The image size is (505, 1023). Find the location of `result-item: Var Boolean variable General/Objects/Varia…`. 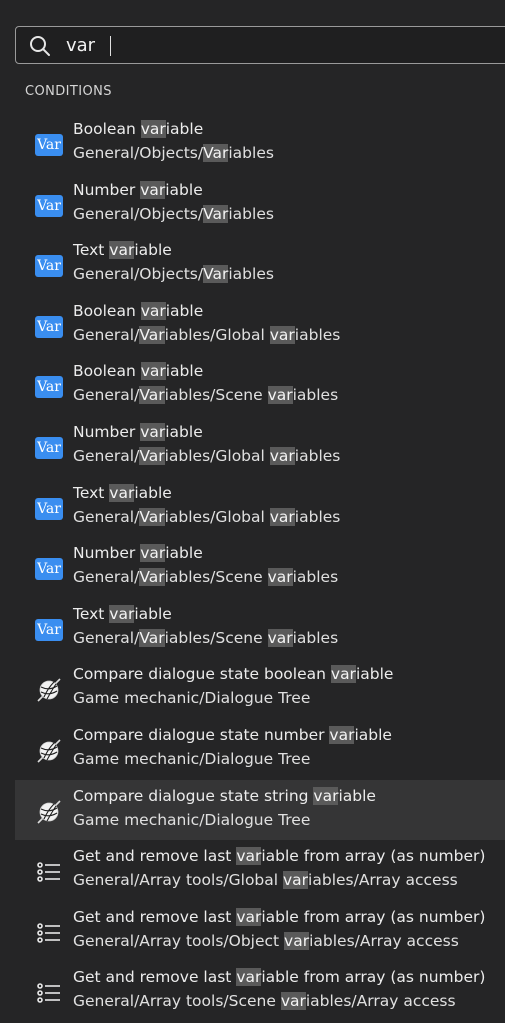

result-item: Var Boolean variable General/Objects/Varia… is located at coordinates (260, 143).